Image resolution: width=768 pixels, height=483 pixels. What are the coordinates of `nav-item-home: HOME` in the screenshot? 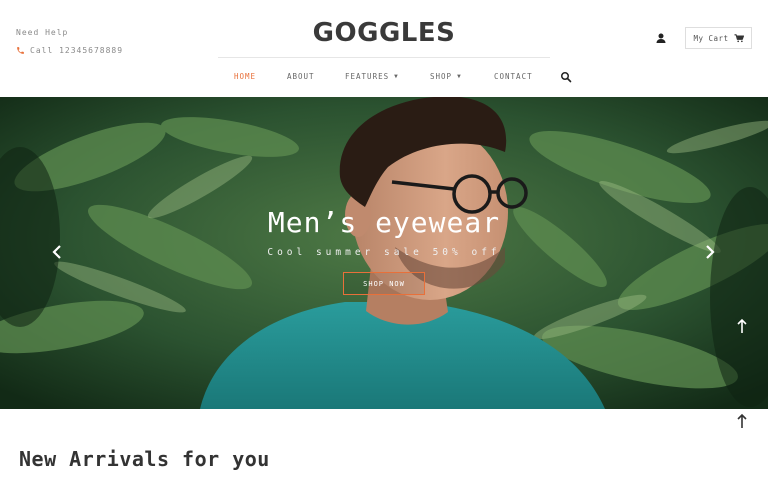 It's located at (245, 77).